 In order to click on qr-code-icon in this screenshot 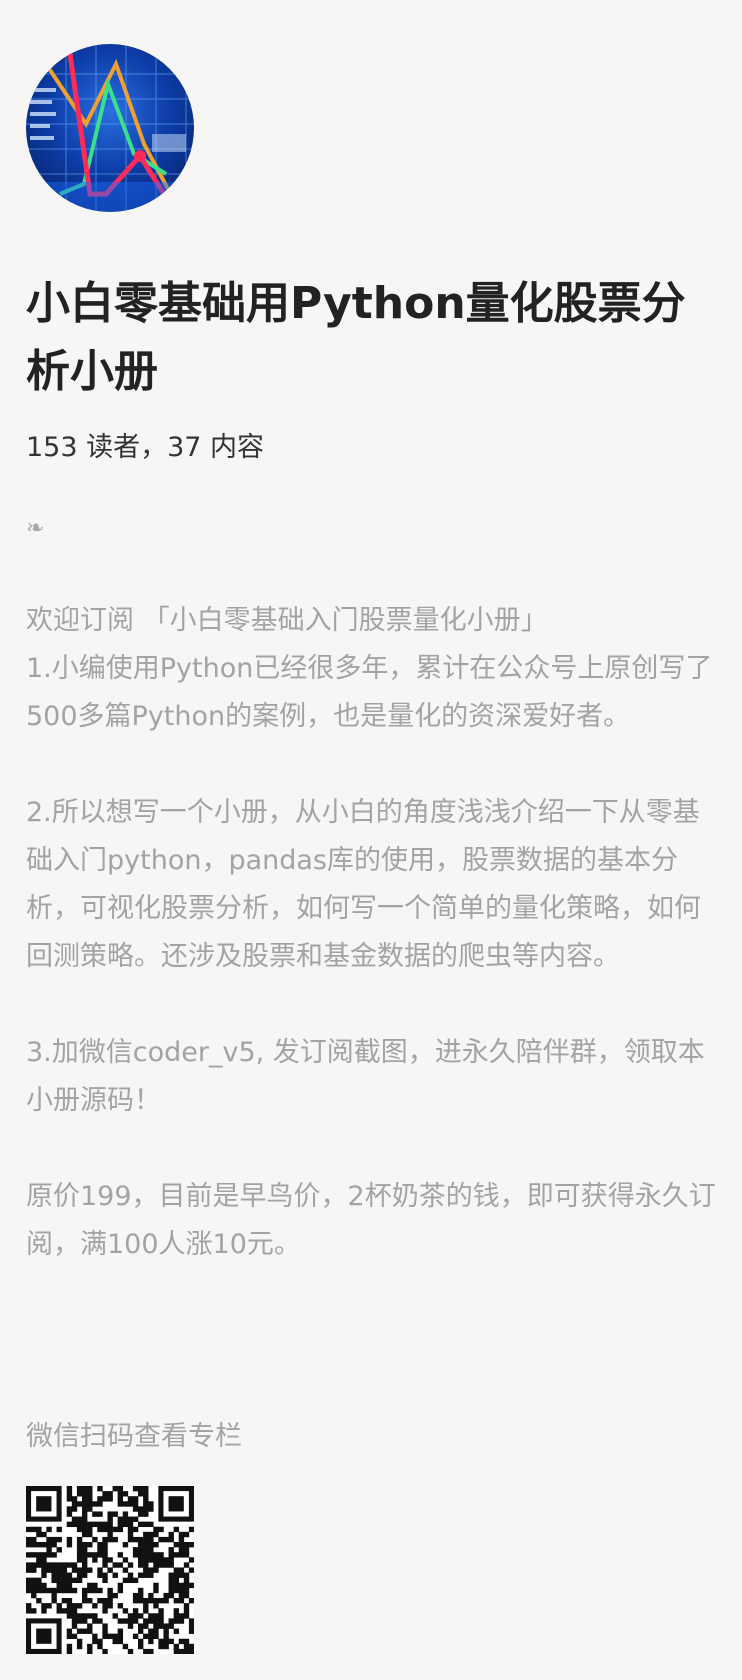, I will do `click(110, 1570)`.